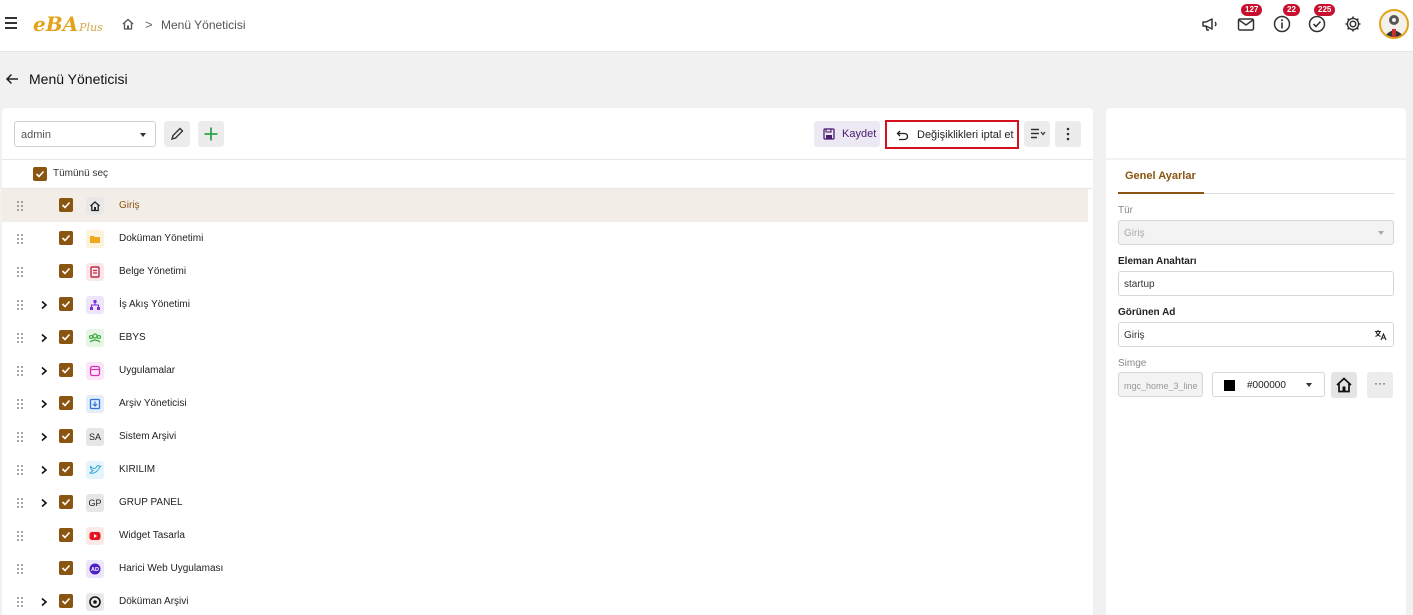 The image size is (1413, 615). What do you see at coordinates (545, 436) in the screenshot?
I see `tree-row: SA Sistem Arşivi` at bounding box center [545, 436].